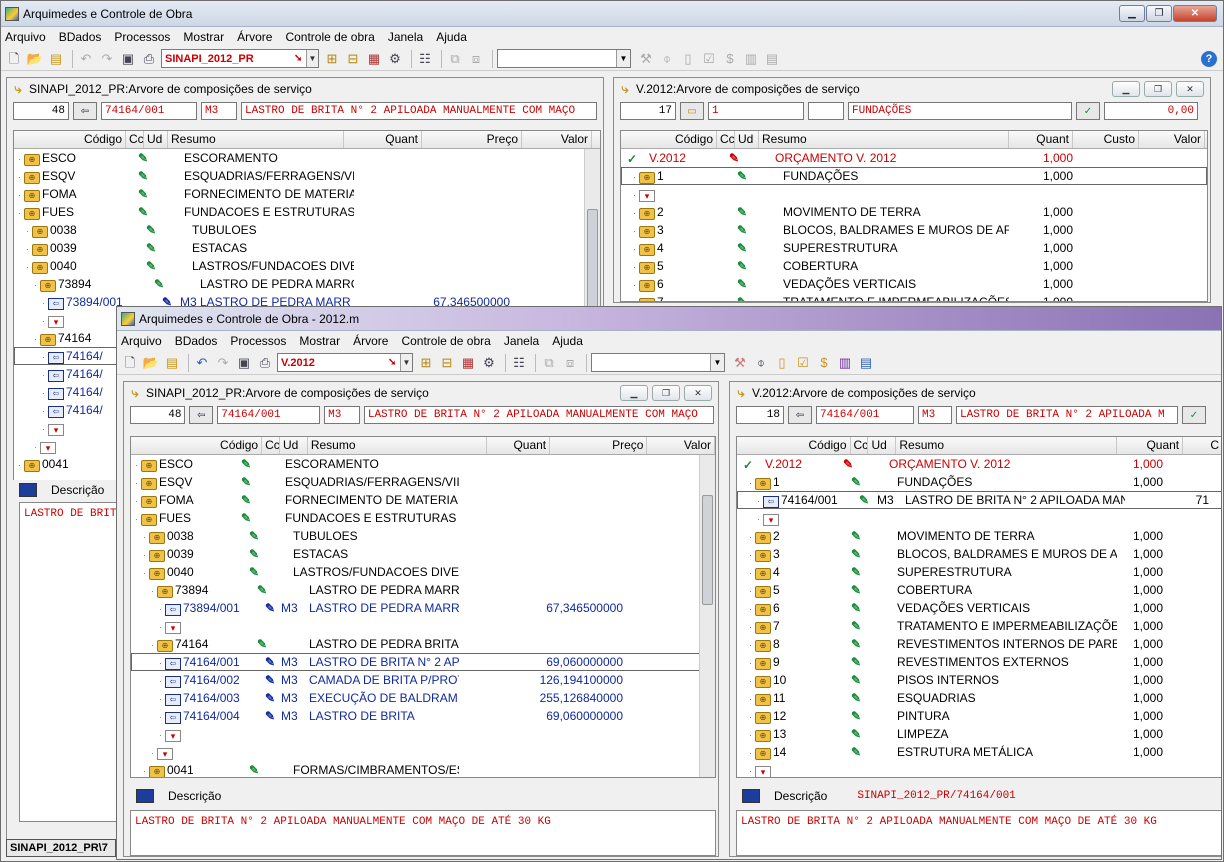 Image resolution: width=1224 pixels, height=862 pixels. What do you see at coordinates (423, 464) in the screenshot?
I see `tree-row: · ⊕ ESCO ✎ ESCORAMENTO` at bounding box center [423, 464].